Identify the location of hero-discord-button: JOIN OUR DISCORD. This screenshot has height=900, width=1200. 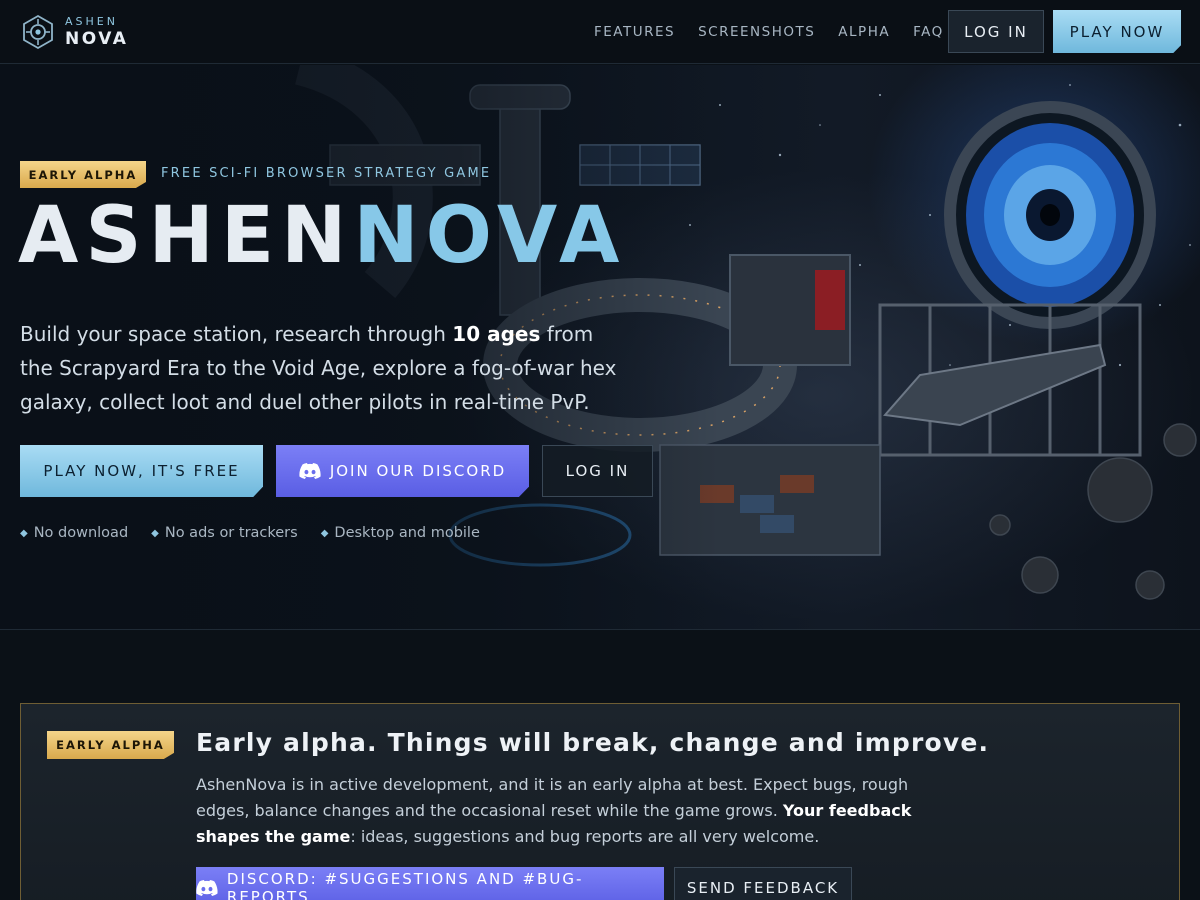
(402, 471).